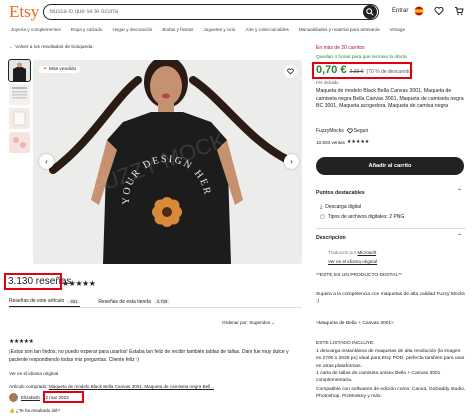 This screenshot has height=420, width=474. I want to click on sort-label: Ordenar por: Sugeridos, so click(246, 322).